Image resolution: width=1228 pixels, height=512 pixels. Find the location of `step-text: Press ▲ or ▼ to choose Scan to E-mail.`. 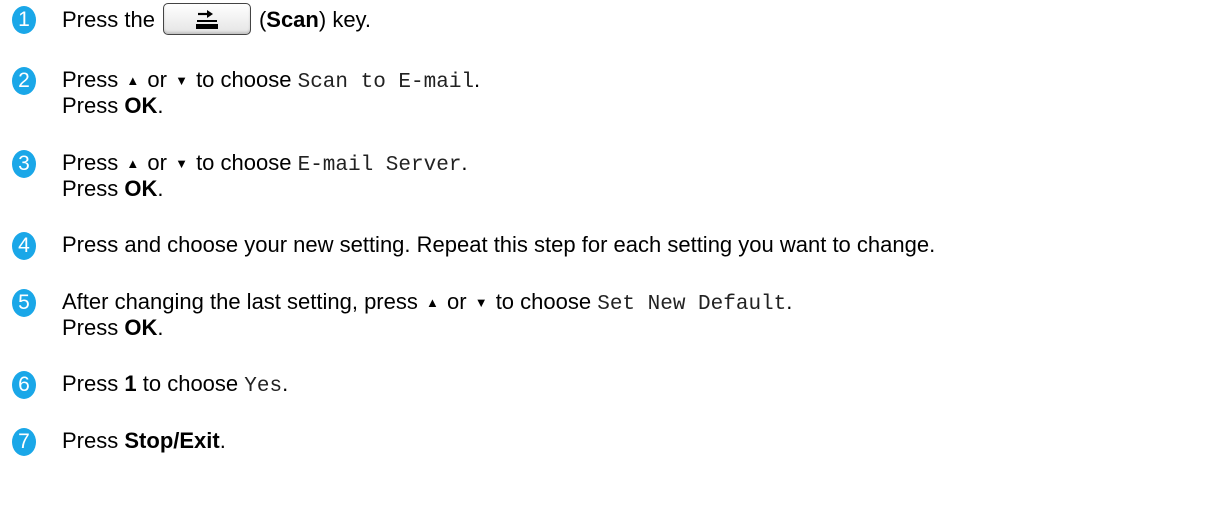

step-text: Press ▲ or ▼ to choose Scan to E-mail. is located at coordinates (271, 80).